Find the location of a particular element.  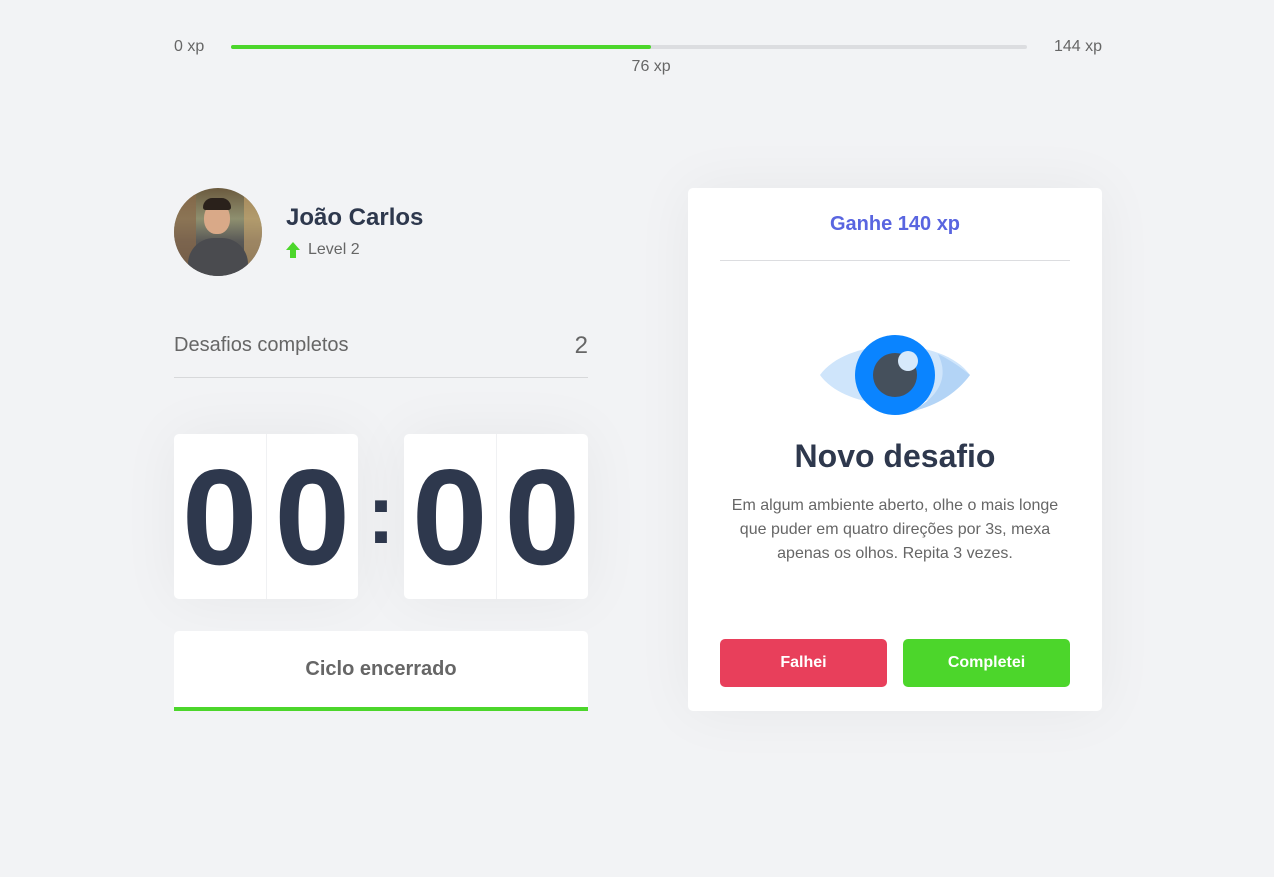

xp-max-label: 144 xp is located at coordinates (1077, 46).